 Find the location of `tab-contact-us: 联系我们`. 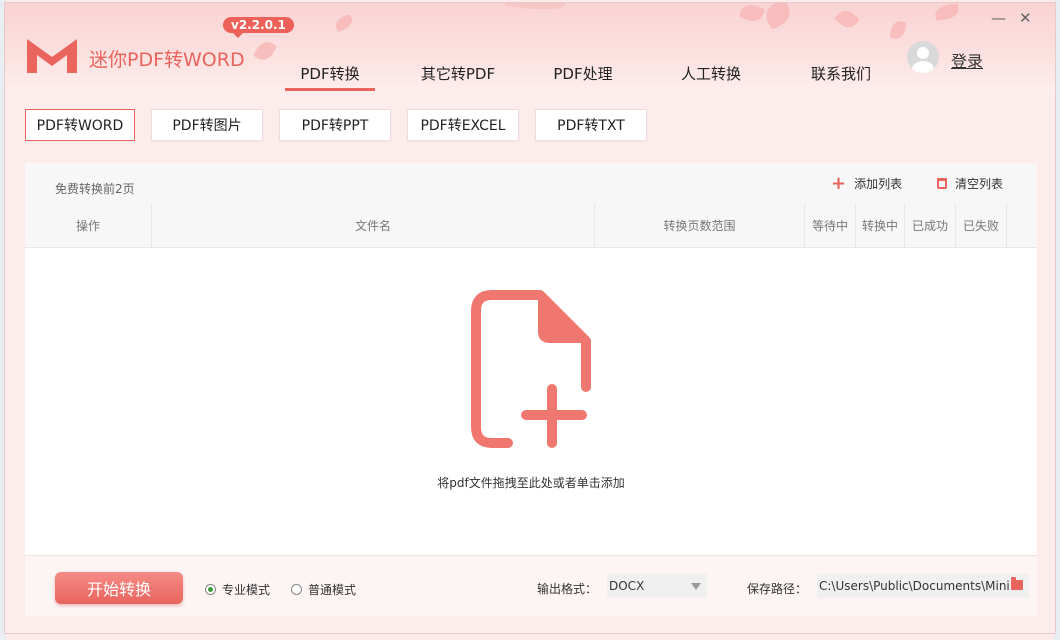

tab-contact-us: 联系我们 is located at coordinates (841, 77).